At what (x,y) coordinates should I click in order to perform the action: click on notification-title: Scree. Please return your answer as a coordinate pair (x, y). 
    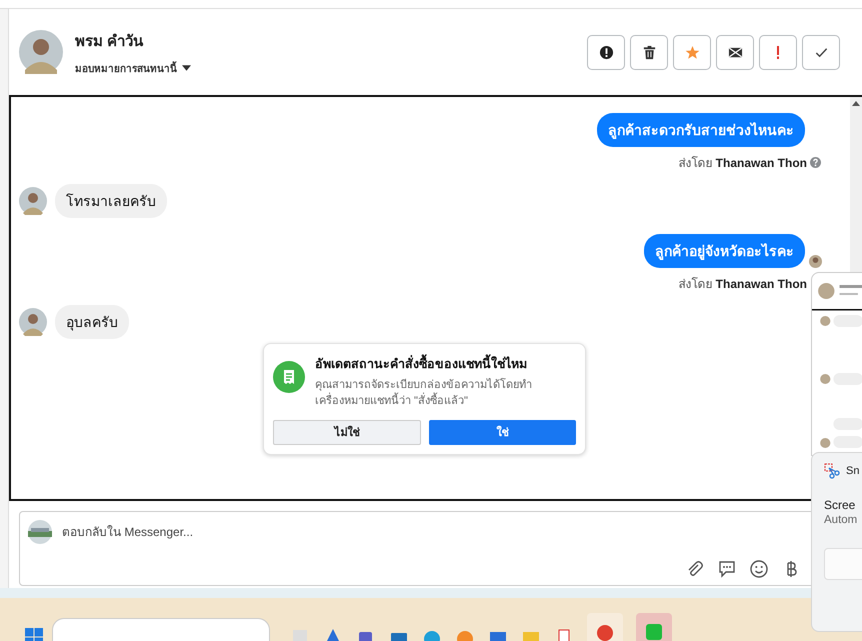
    Looking at the image, I should click on (840, 505).